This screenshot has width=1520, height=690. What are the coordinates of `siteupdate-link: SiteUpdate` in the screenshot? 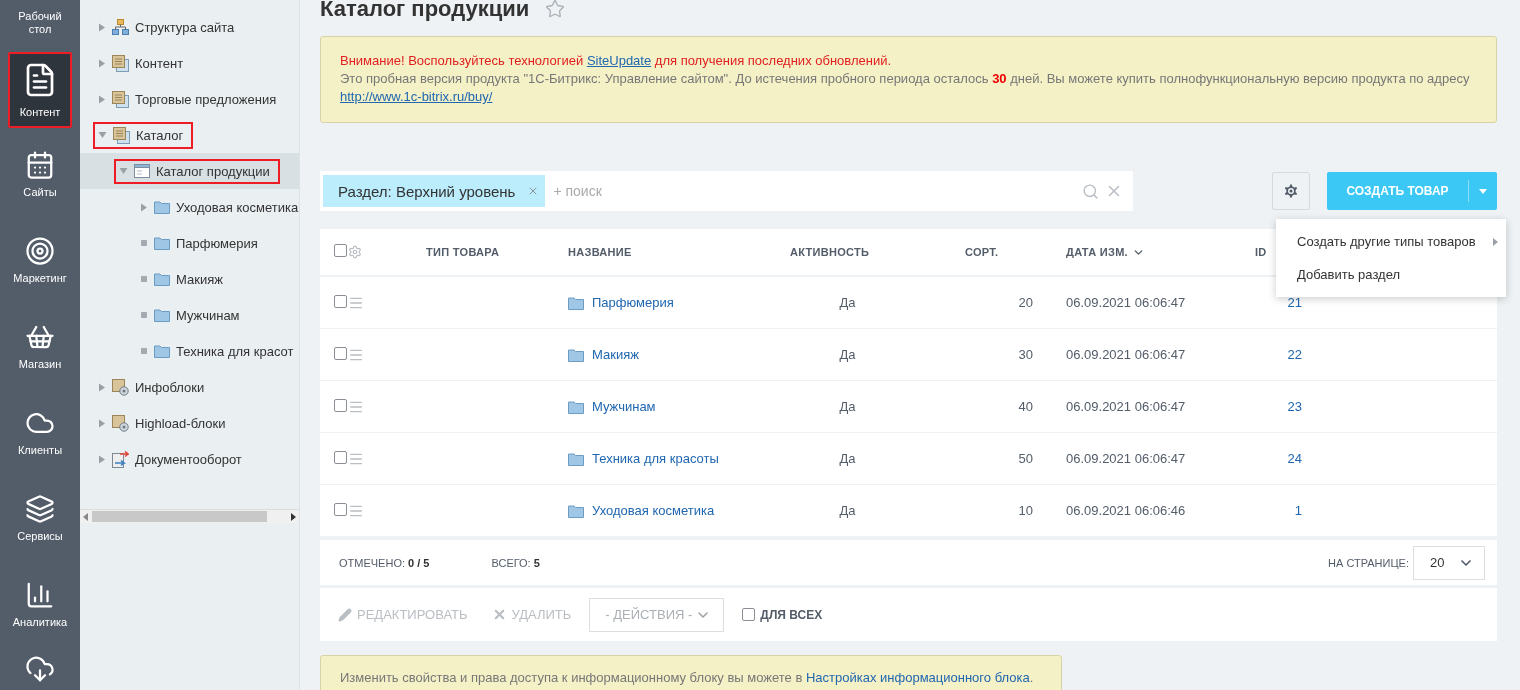 It's located at (619, 60).